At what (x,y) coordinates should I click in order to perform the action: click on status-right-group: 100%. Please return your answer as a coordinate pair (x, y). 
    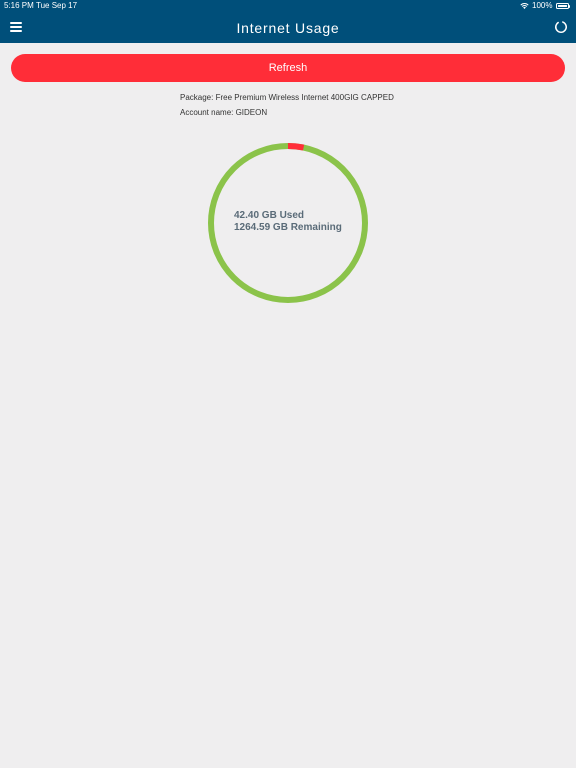
    Looking at the image, I should click on (545, 6).